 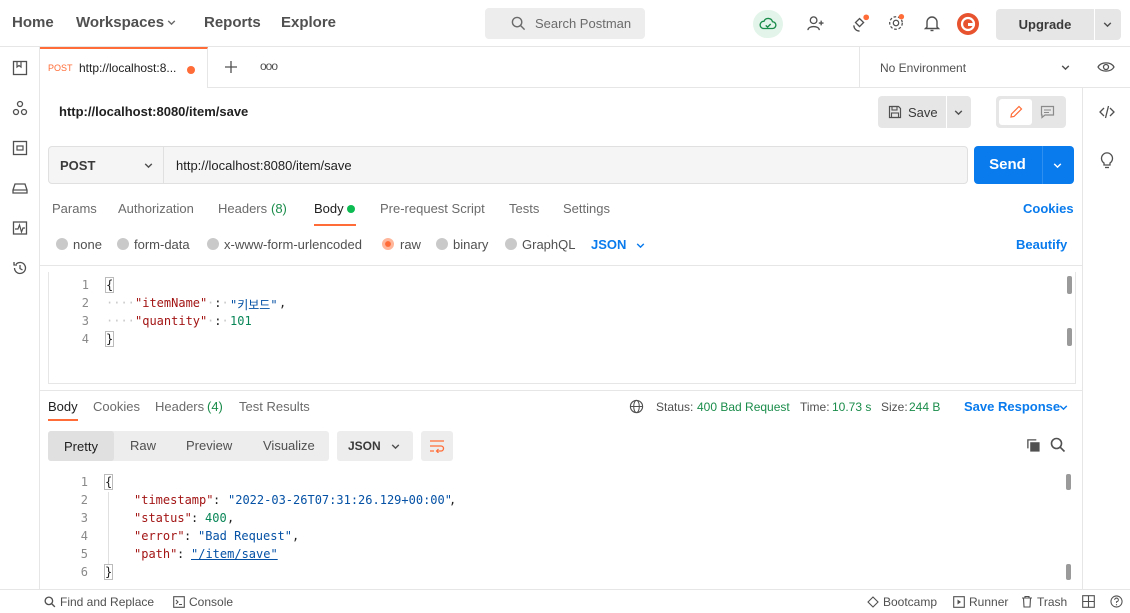 What do you see at coordinates (1088, 601) in the screenshot?
I see `two-pane-icon` at bounding box center [1088, 601].